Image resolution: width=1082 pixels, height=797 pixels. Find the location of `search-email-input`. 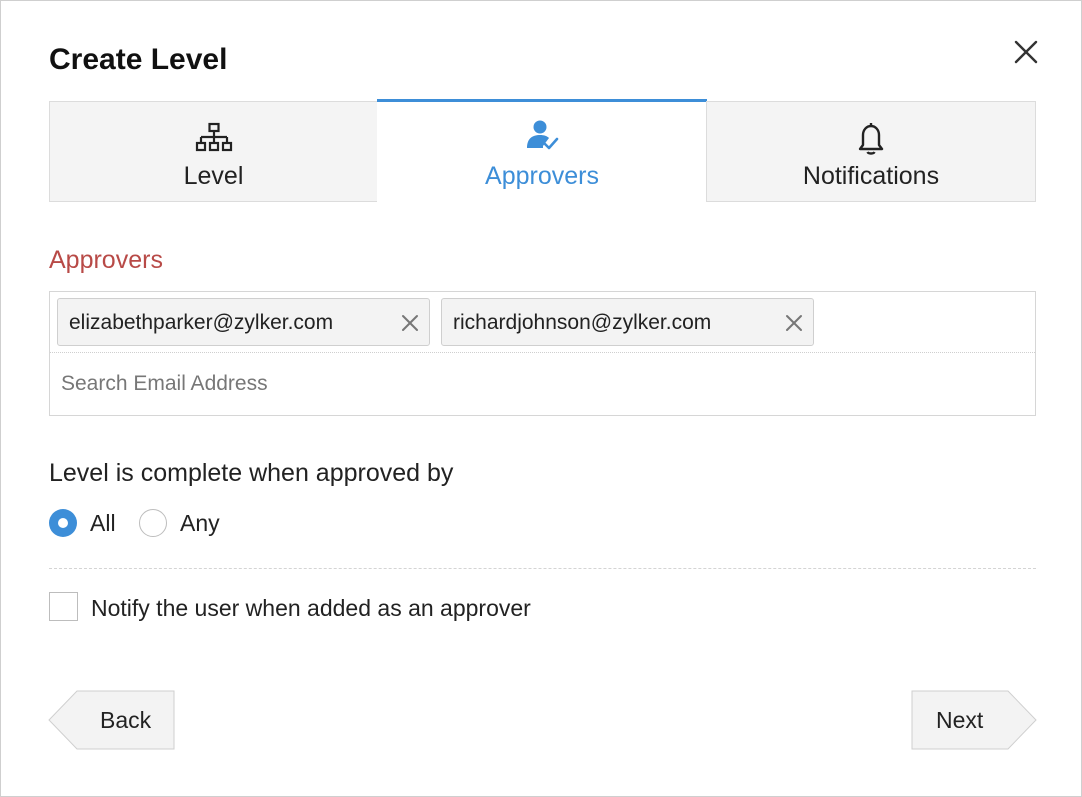

search-email-input is located at coordinates (542, 384).